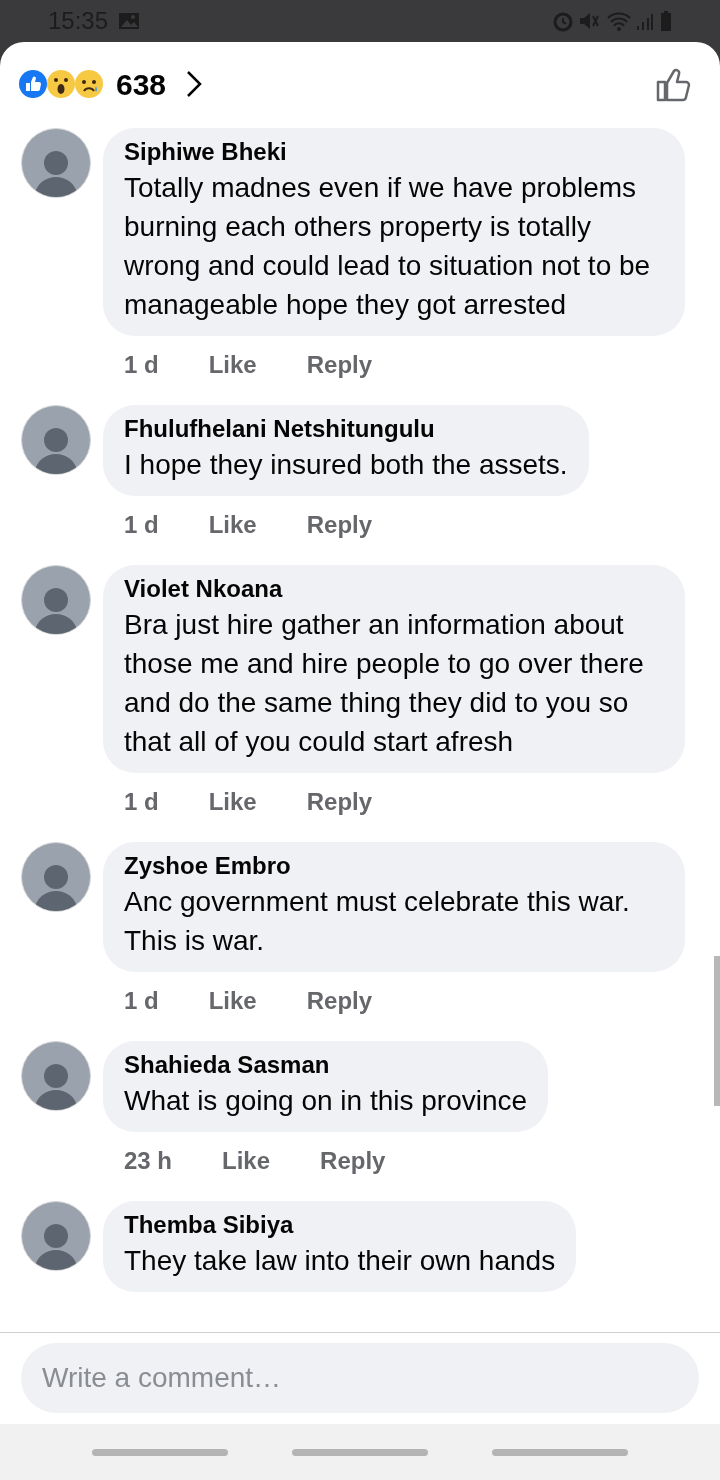  I want to click on alarm-icon, so click(563, 21).